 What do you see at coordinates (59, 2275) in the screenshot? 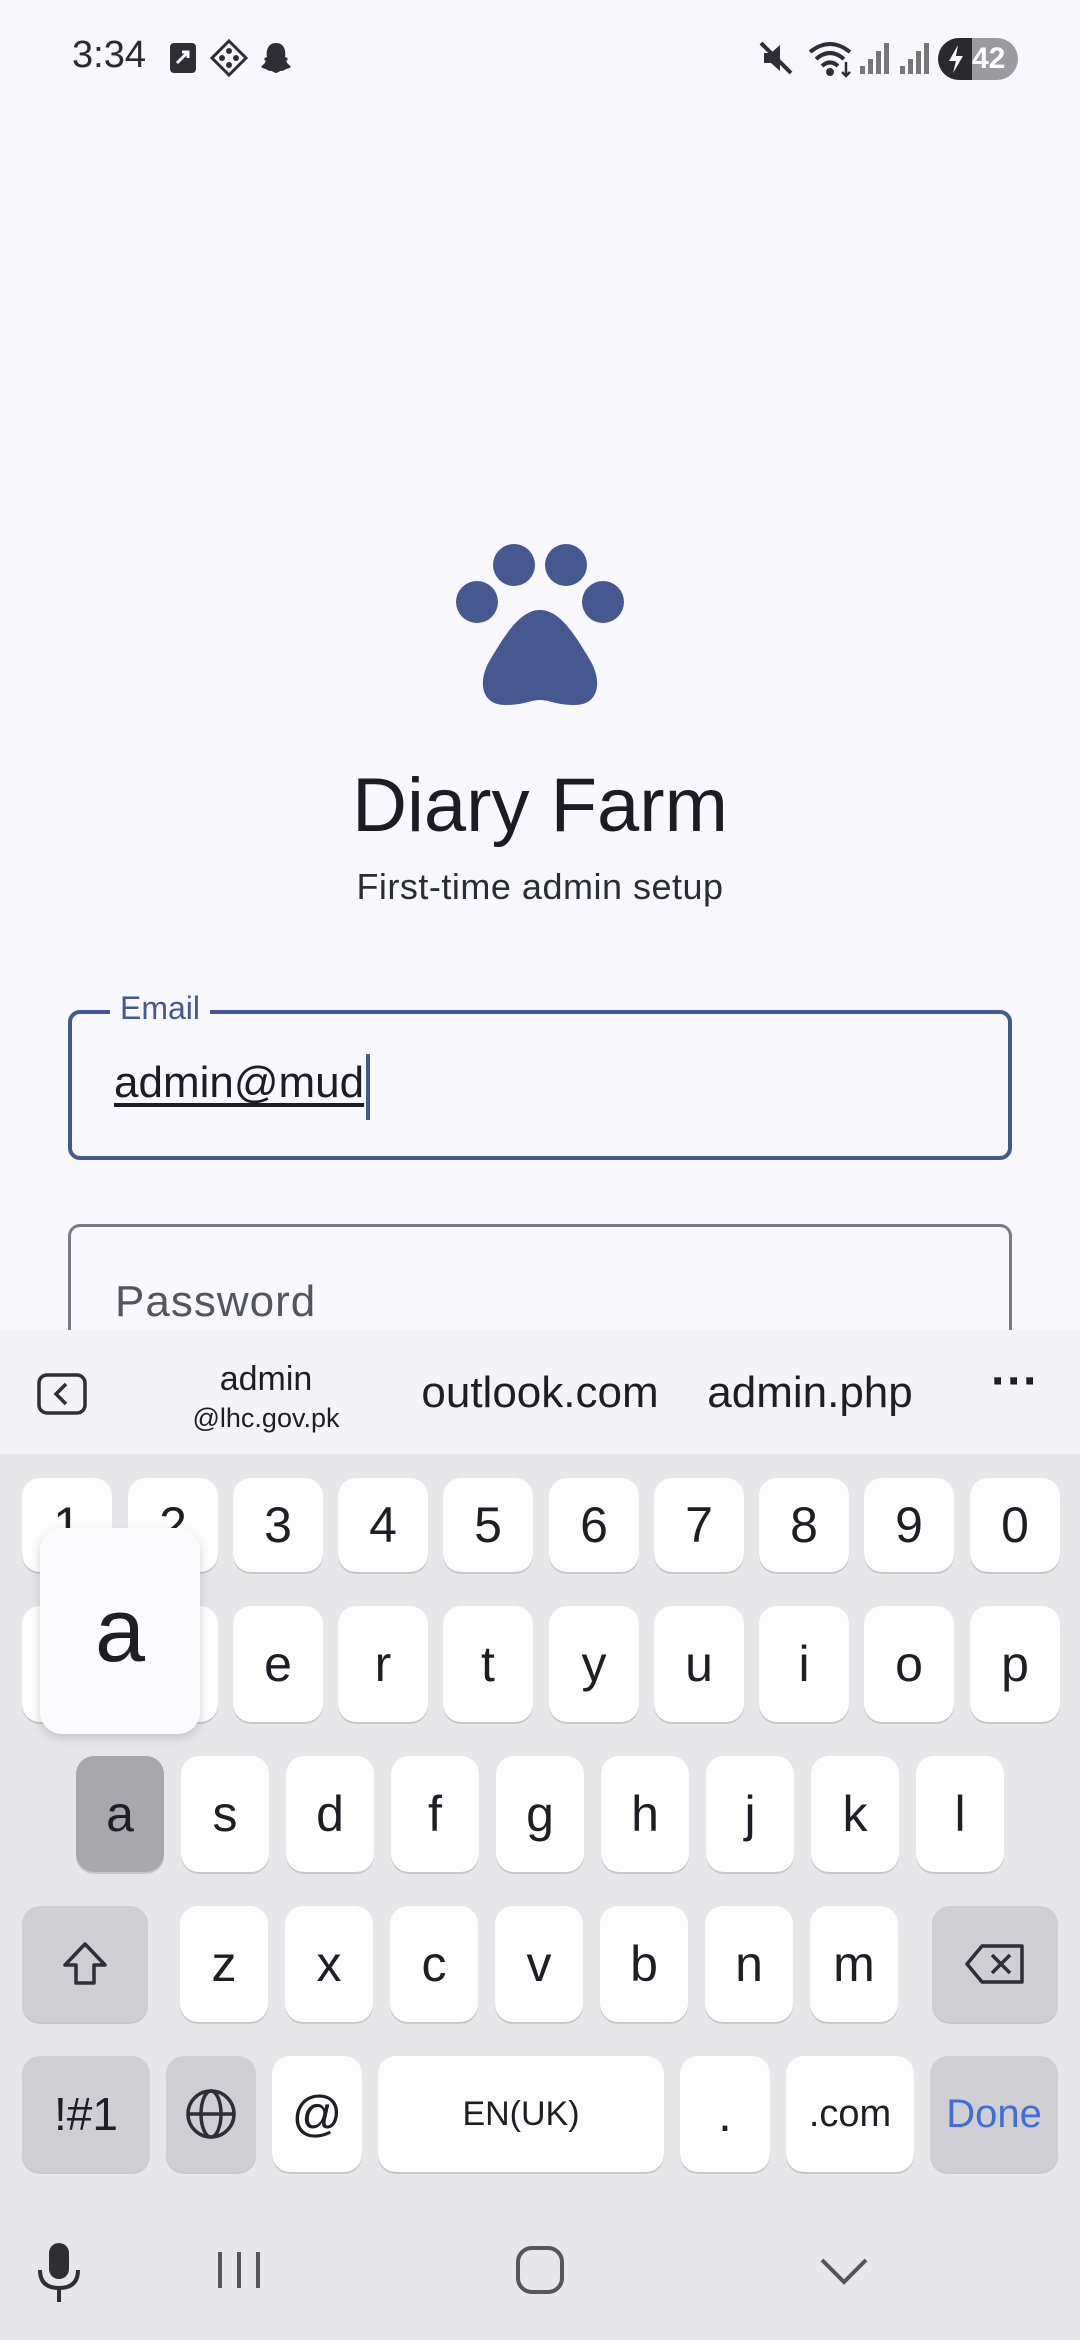
I see `microphone-icon` at bounding box center [59, 2275].